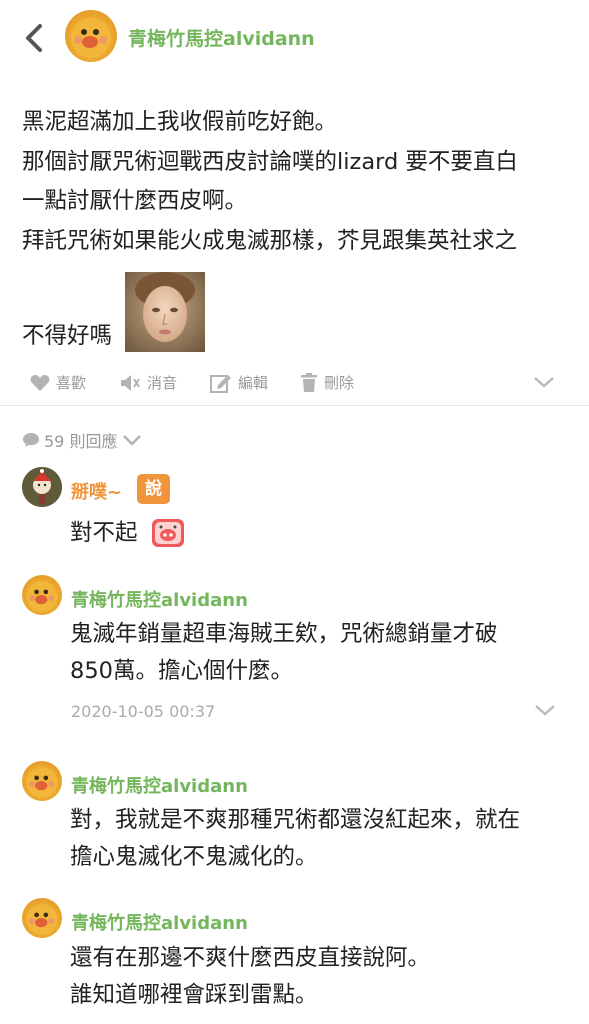  I want to click on reply-4-avatar, so click(42, 918).